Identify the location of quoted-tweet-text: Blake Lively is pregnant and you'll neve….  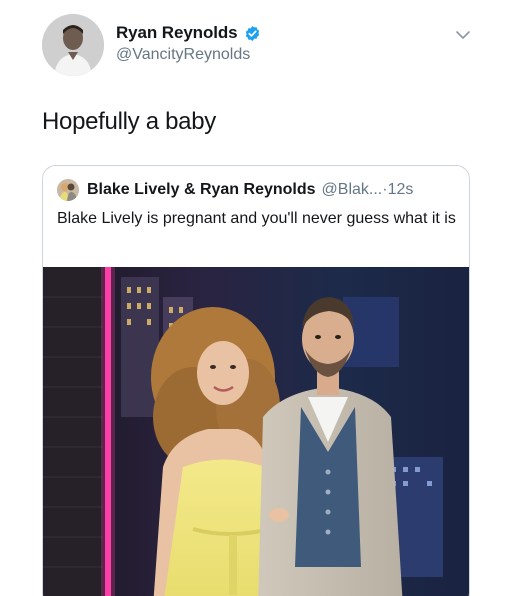
(256, 218).